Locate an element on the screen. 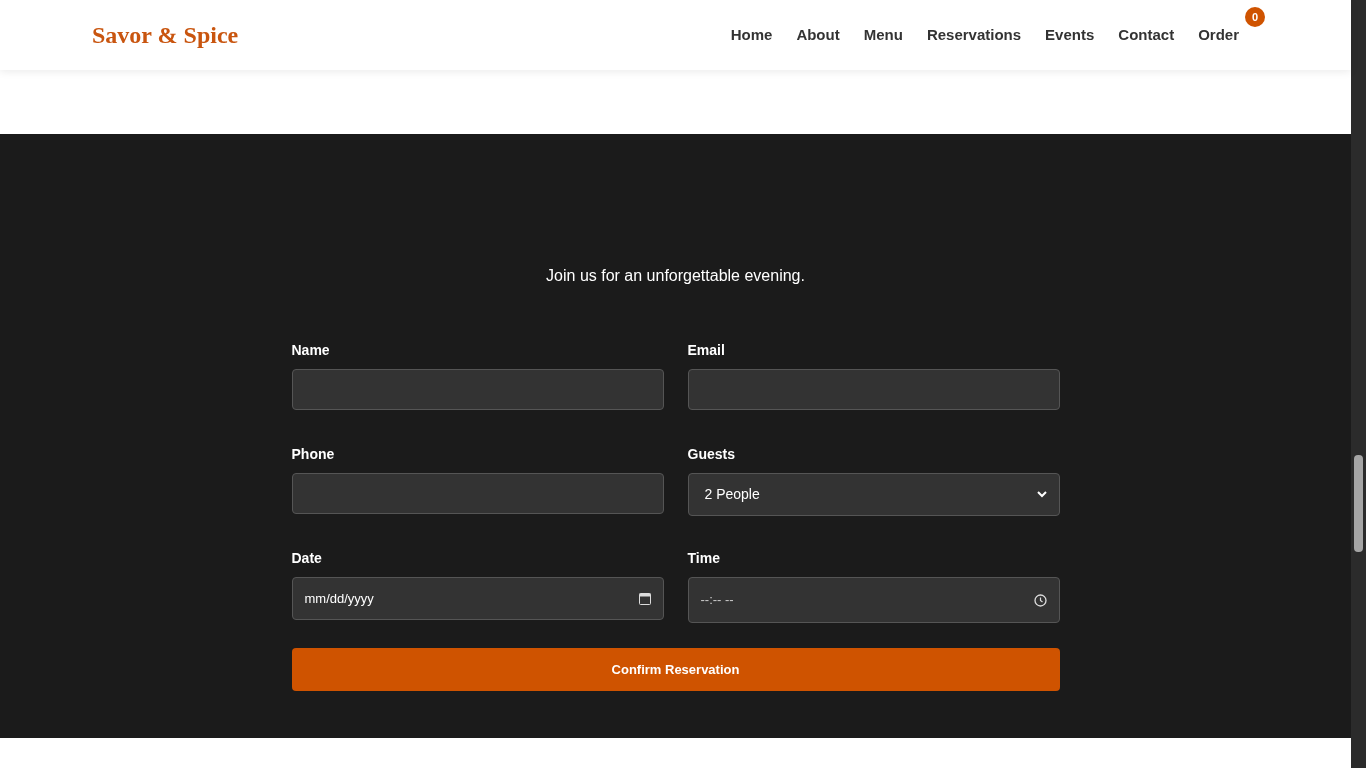 The image size is (1366, 768). cart-count-badge: 0 is located at coordinates (1255, 17).